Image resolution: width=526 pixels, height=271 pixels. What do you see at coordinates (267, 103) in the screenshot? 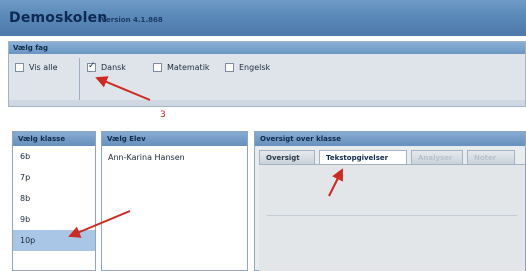
I see `panel-footer-strip` at bounding box center [267, 103].